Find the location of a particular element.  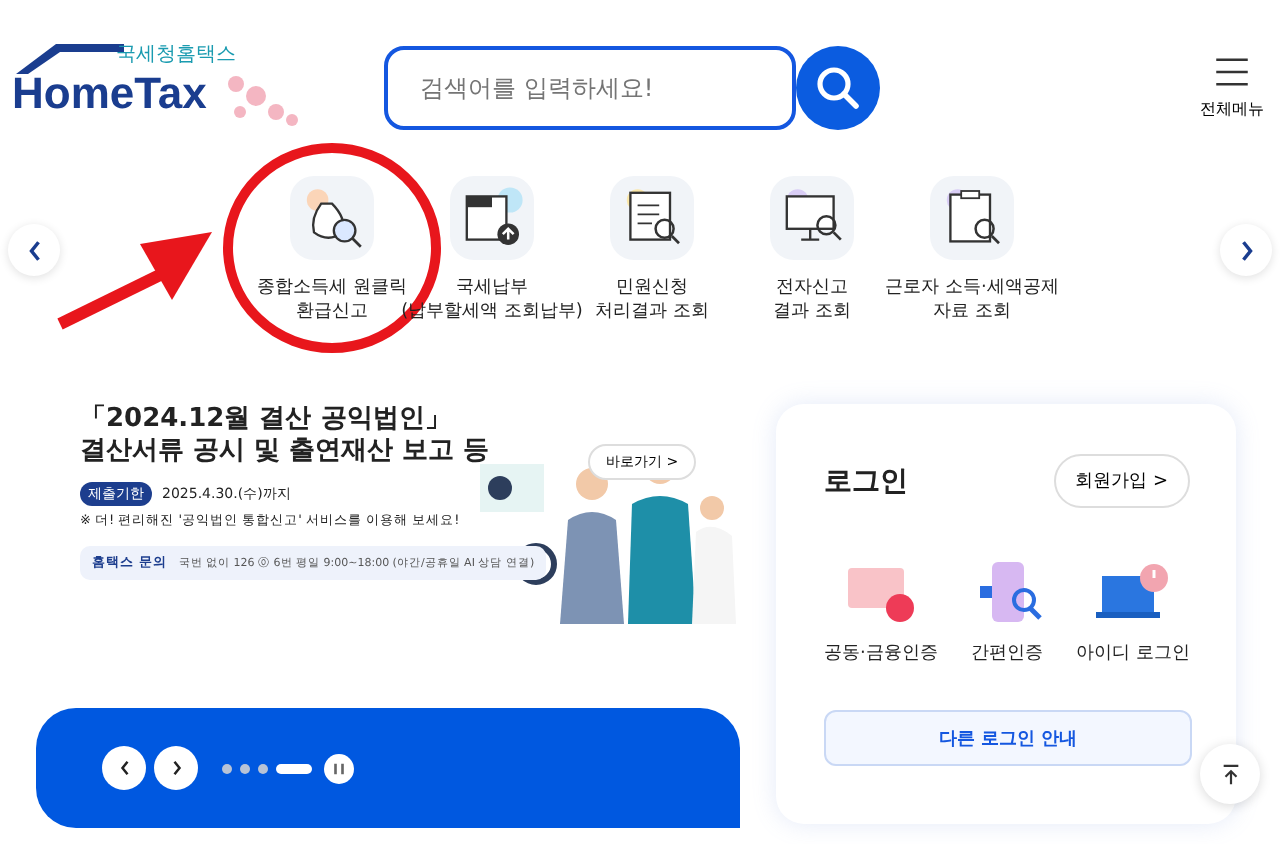

search-field: 검색어를 입력하세요! is located at coordinates (590, 88).